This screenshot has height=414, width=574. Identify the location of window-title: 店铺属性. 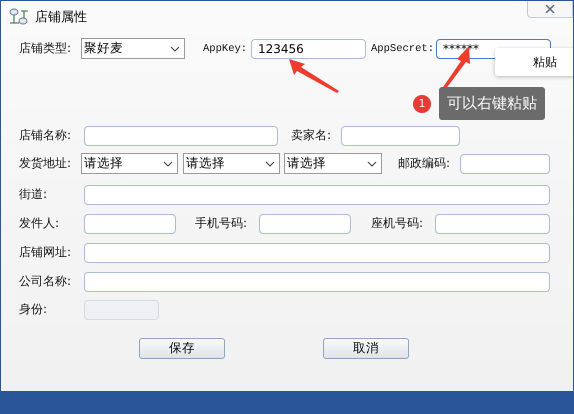
(61, 17).